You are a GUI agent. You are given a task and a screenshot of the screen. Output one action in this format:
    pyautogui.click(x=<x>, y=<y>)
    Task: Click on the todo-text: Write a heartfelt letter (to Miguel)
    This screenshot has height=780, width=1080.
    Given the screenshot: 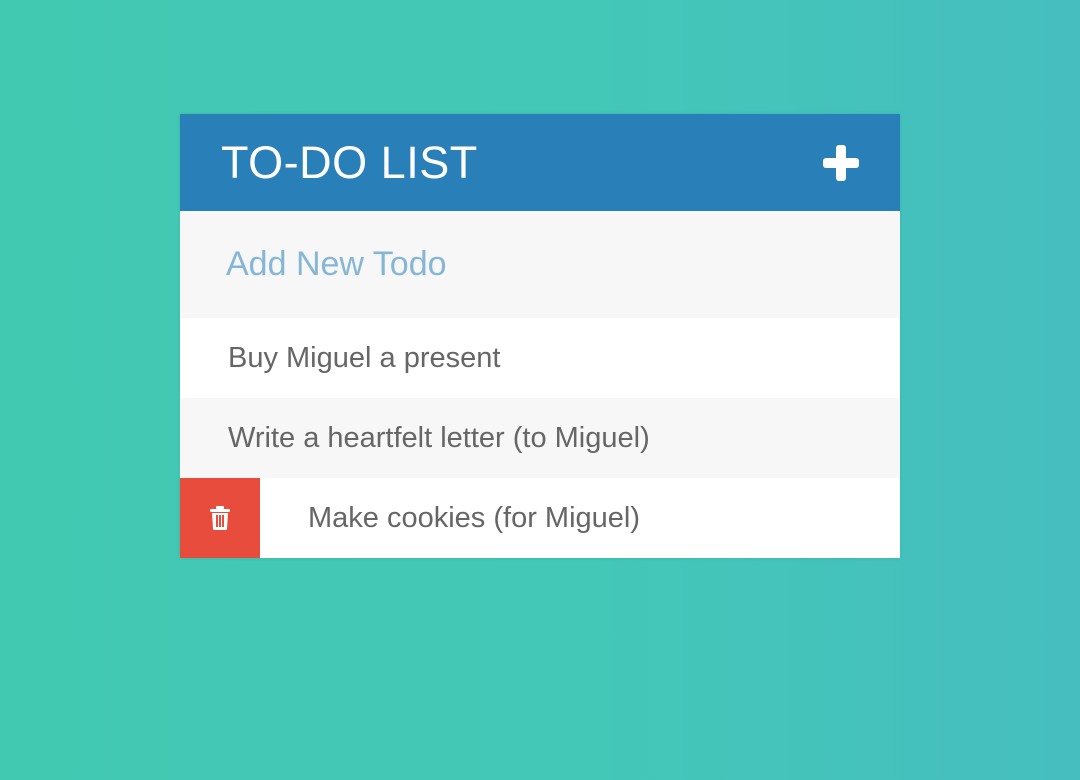 What is the action you would take?
    pyautogui.click(x=439, y=437)
    